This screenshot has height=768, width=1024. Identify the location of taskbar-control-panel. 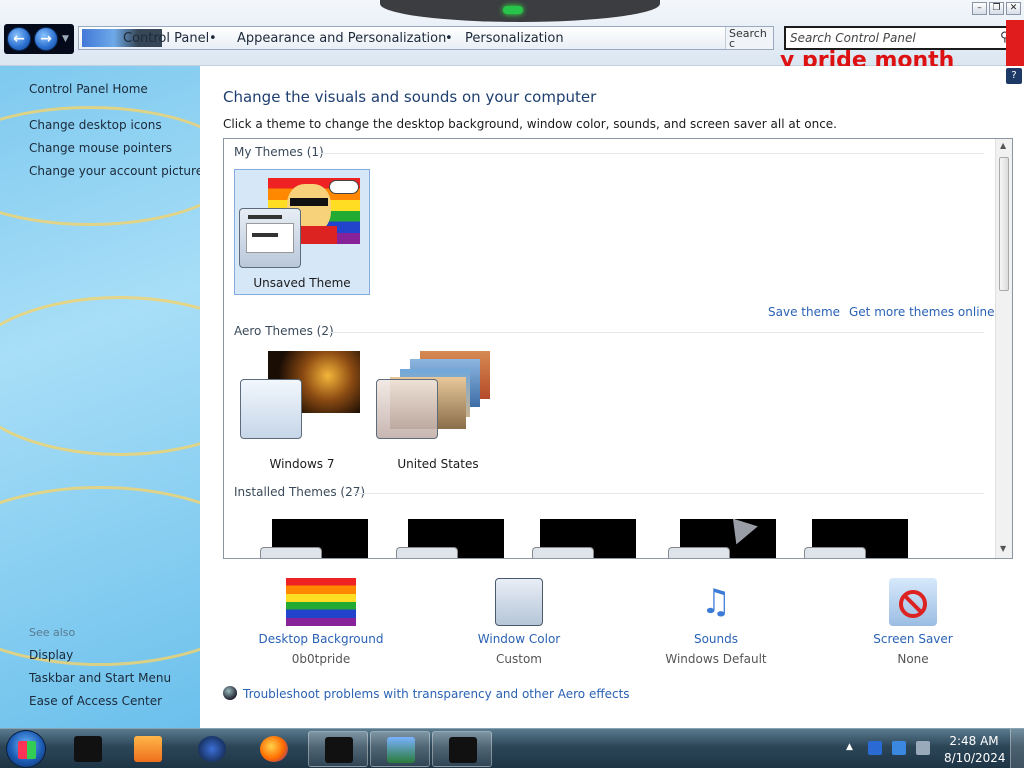
(400, 749).